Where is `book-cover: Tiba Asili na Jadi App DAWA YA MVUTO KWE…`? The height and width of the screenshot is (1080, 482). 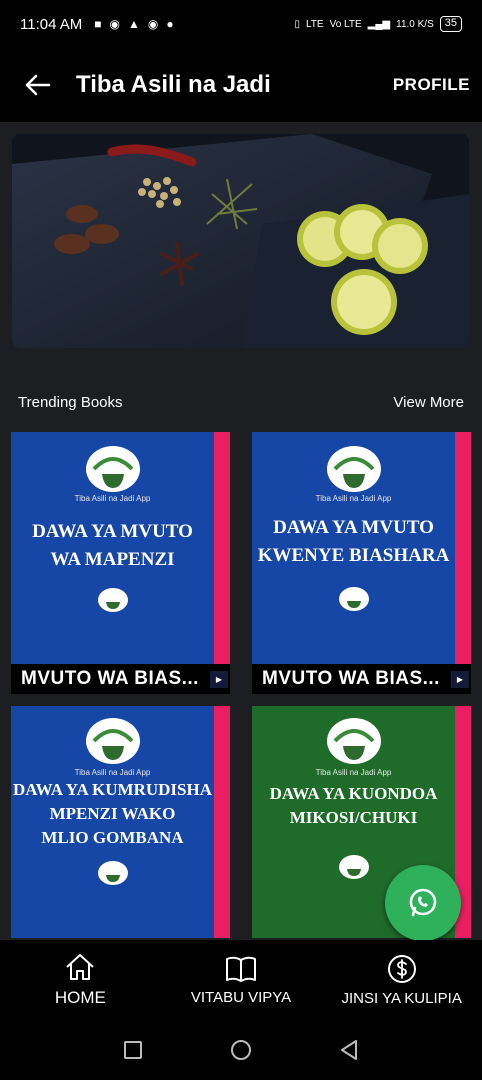
book-cover: Tiba Asili na Jadi App DAWA YA MVUTO KWE… is located at coordinates (353, 548).